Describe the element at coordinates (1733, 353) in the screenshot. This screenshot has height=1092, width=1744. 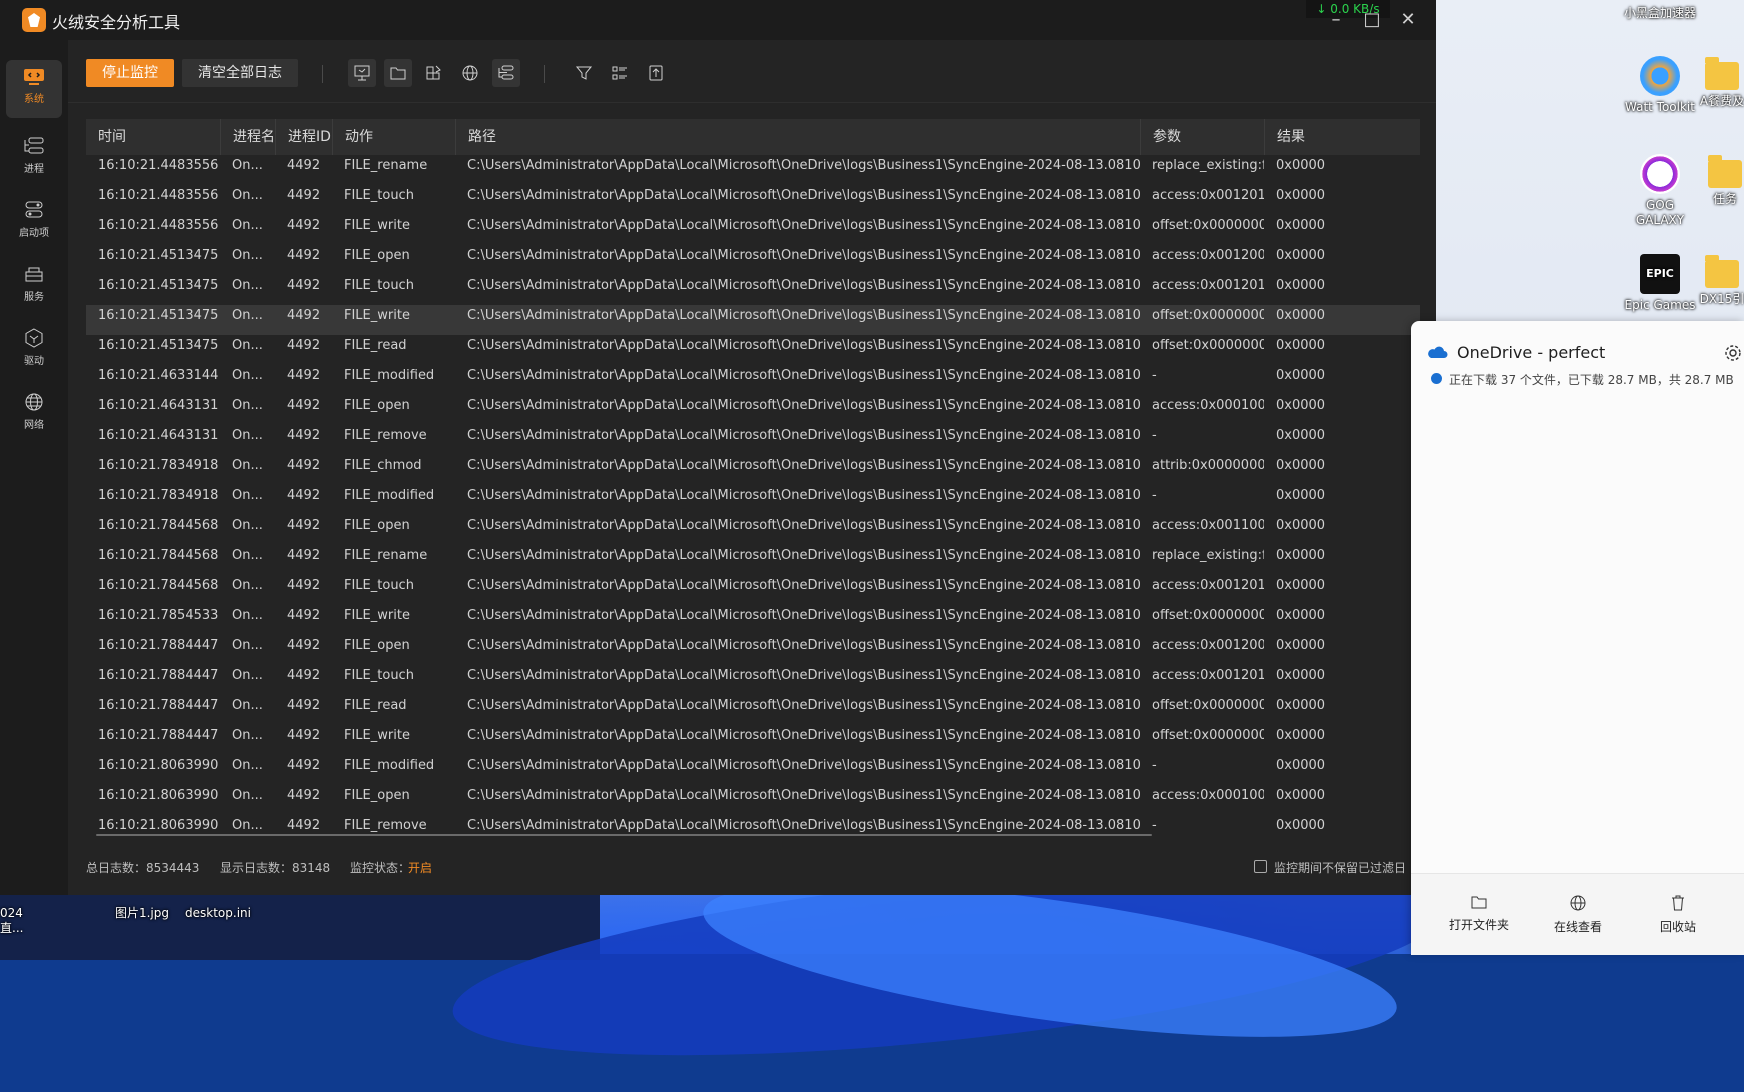
I see `gear-icon` at that location.